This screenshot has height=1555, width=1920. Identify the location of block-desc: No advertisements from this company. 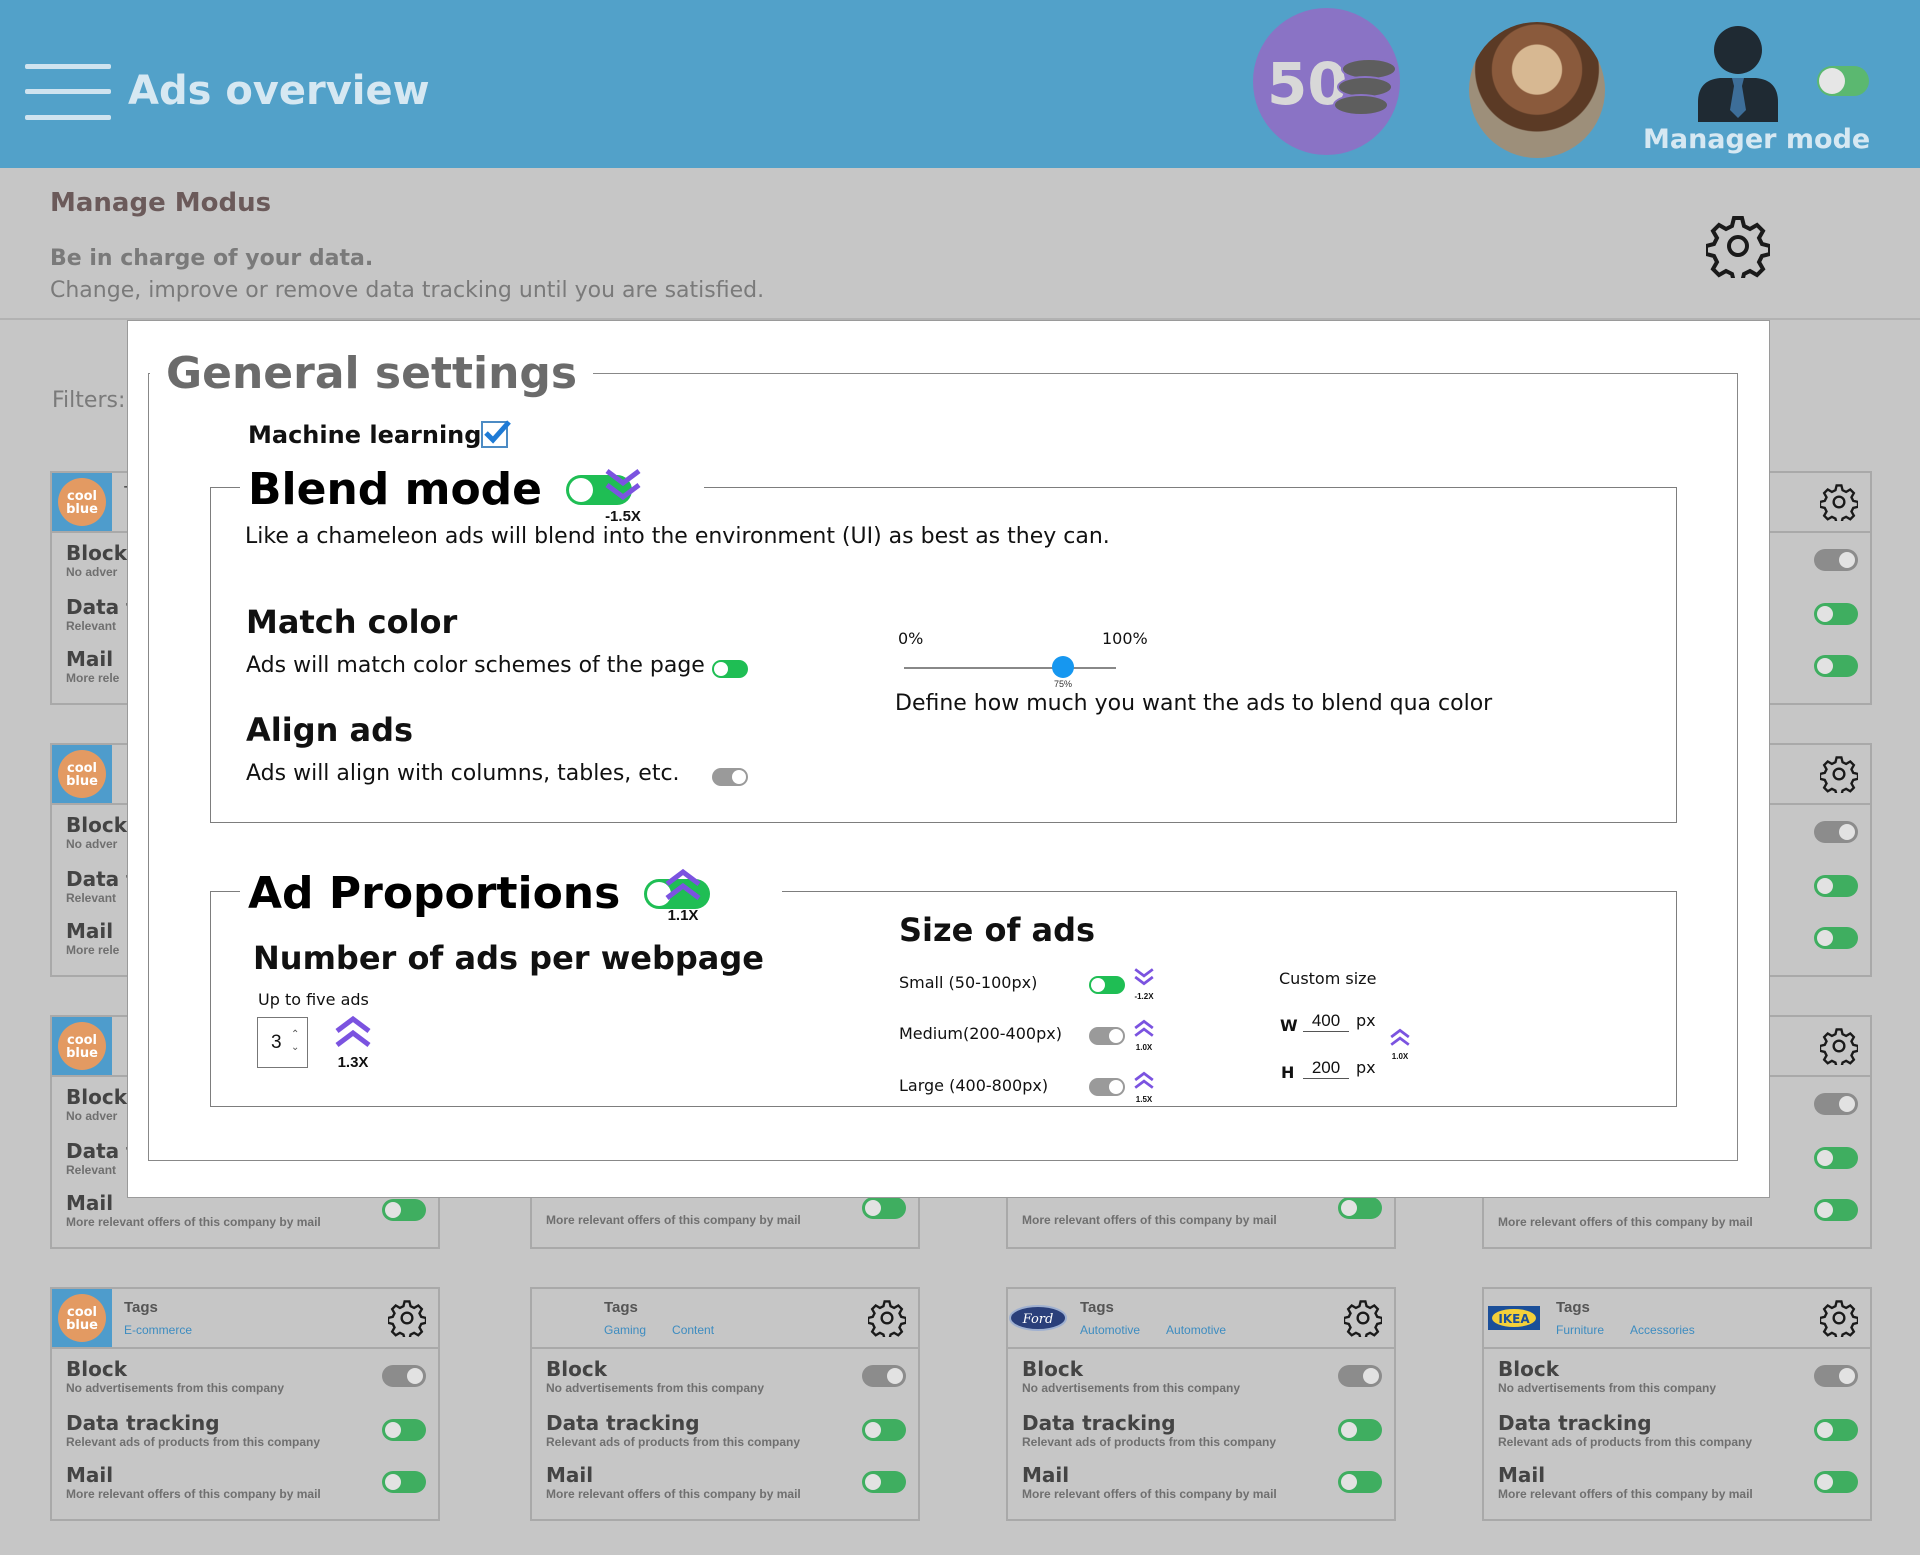
(655, 1388).